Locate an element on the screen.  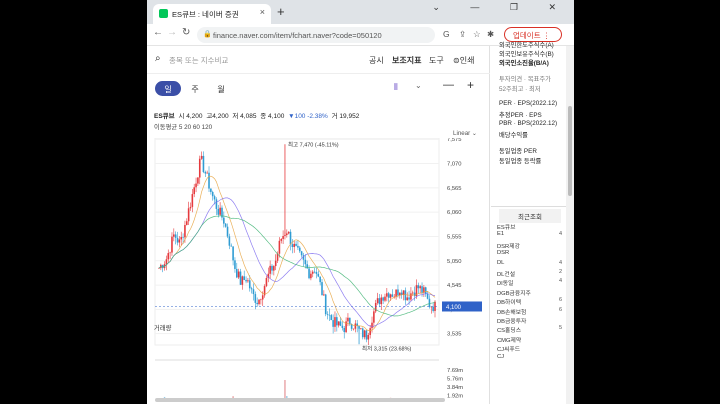
volume-tick-label: 7.69m is located at coordinates (455, 371).